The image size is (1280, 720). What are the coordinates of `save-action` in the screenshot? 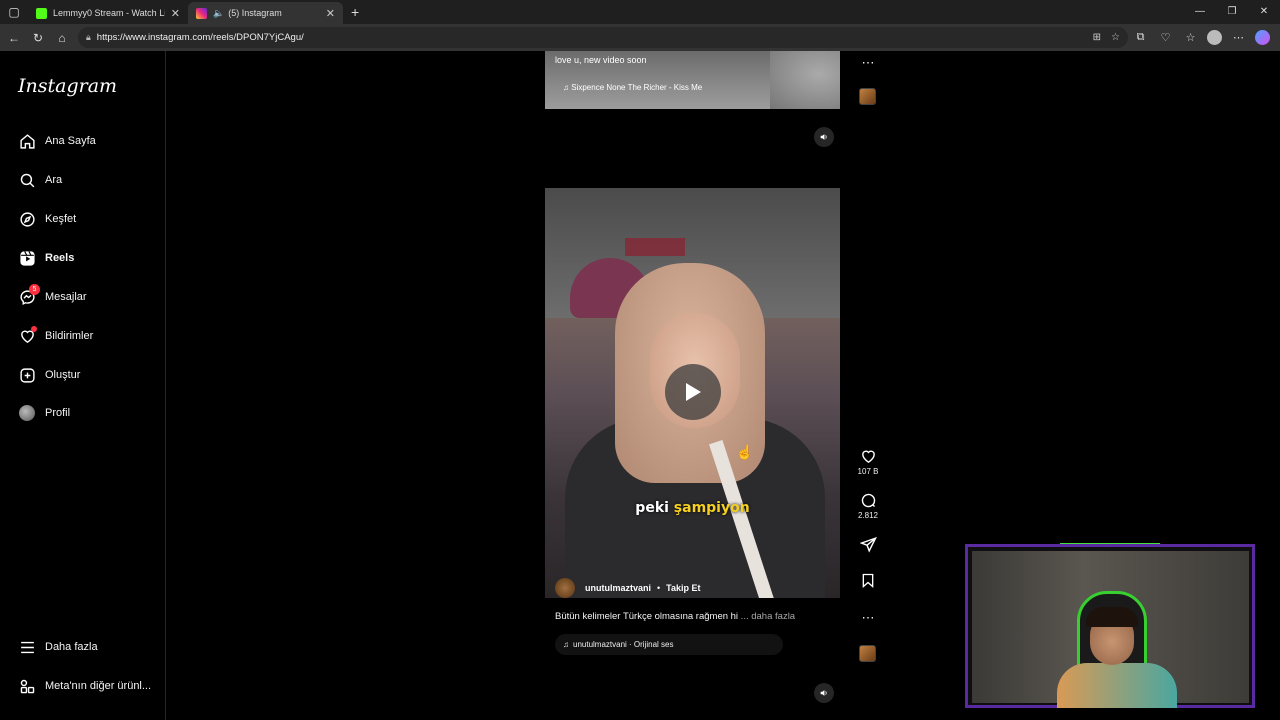 It's located at (868, 580).